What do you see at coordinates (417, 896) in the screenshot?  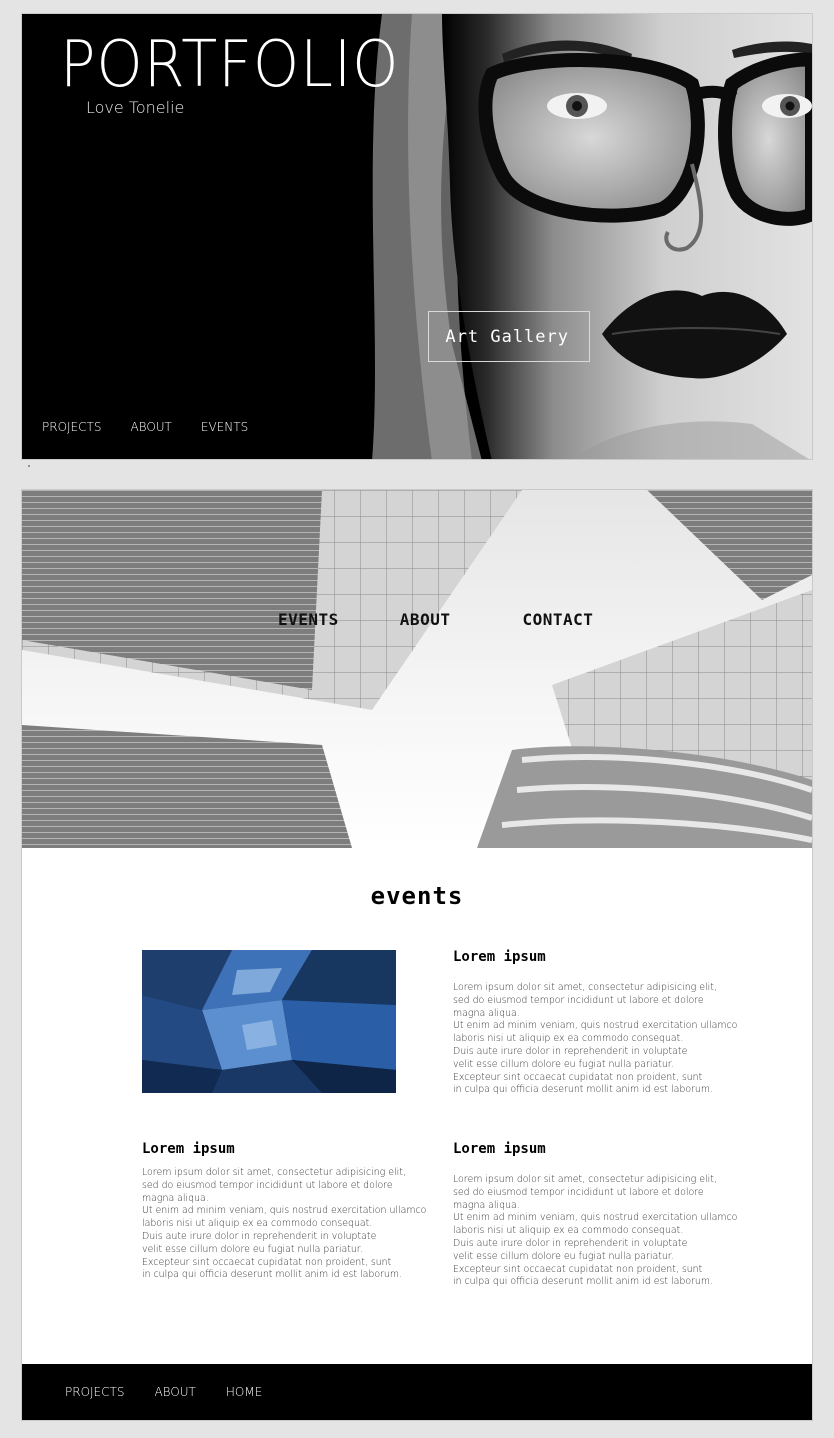 I see `events-heading: events` at bounding box center [417, 896].